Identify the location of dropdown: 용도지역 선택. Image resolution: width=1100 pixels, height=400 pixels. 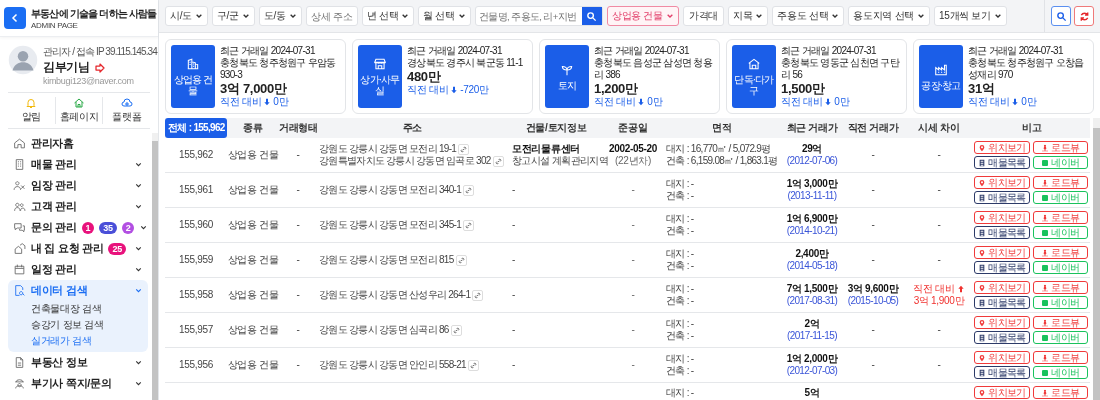
(889, 16).